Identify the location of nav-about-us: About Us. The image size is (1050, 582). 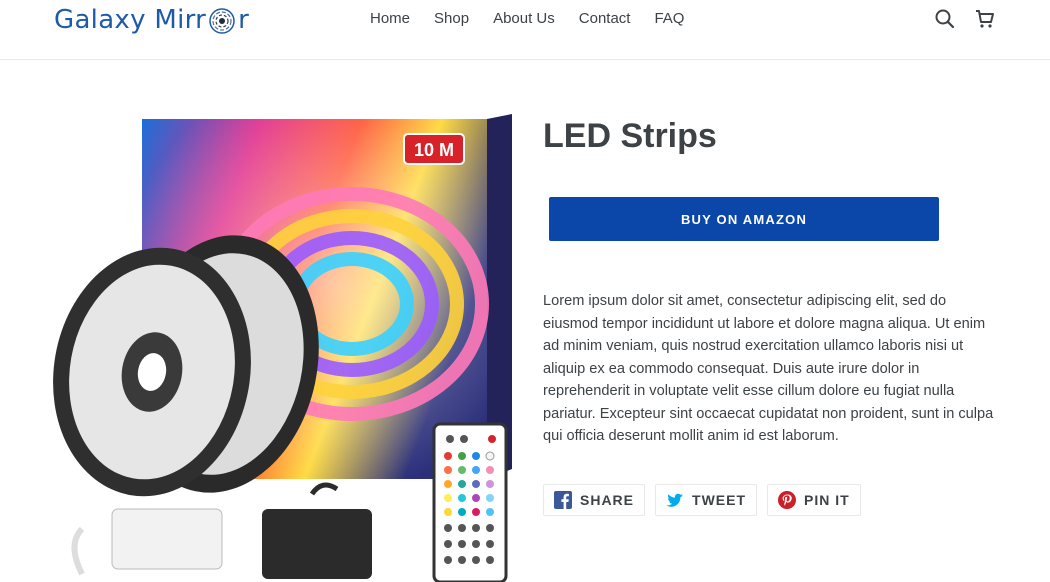
(524, 19).